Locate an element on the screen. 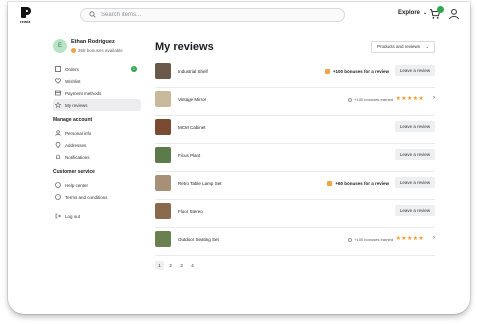 The height and width of the screenshot is (324, 477). bonus-offer: +60 bonuses for a review is located at coordinates (358, 183).